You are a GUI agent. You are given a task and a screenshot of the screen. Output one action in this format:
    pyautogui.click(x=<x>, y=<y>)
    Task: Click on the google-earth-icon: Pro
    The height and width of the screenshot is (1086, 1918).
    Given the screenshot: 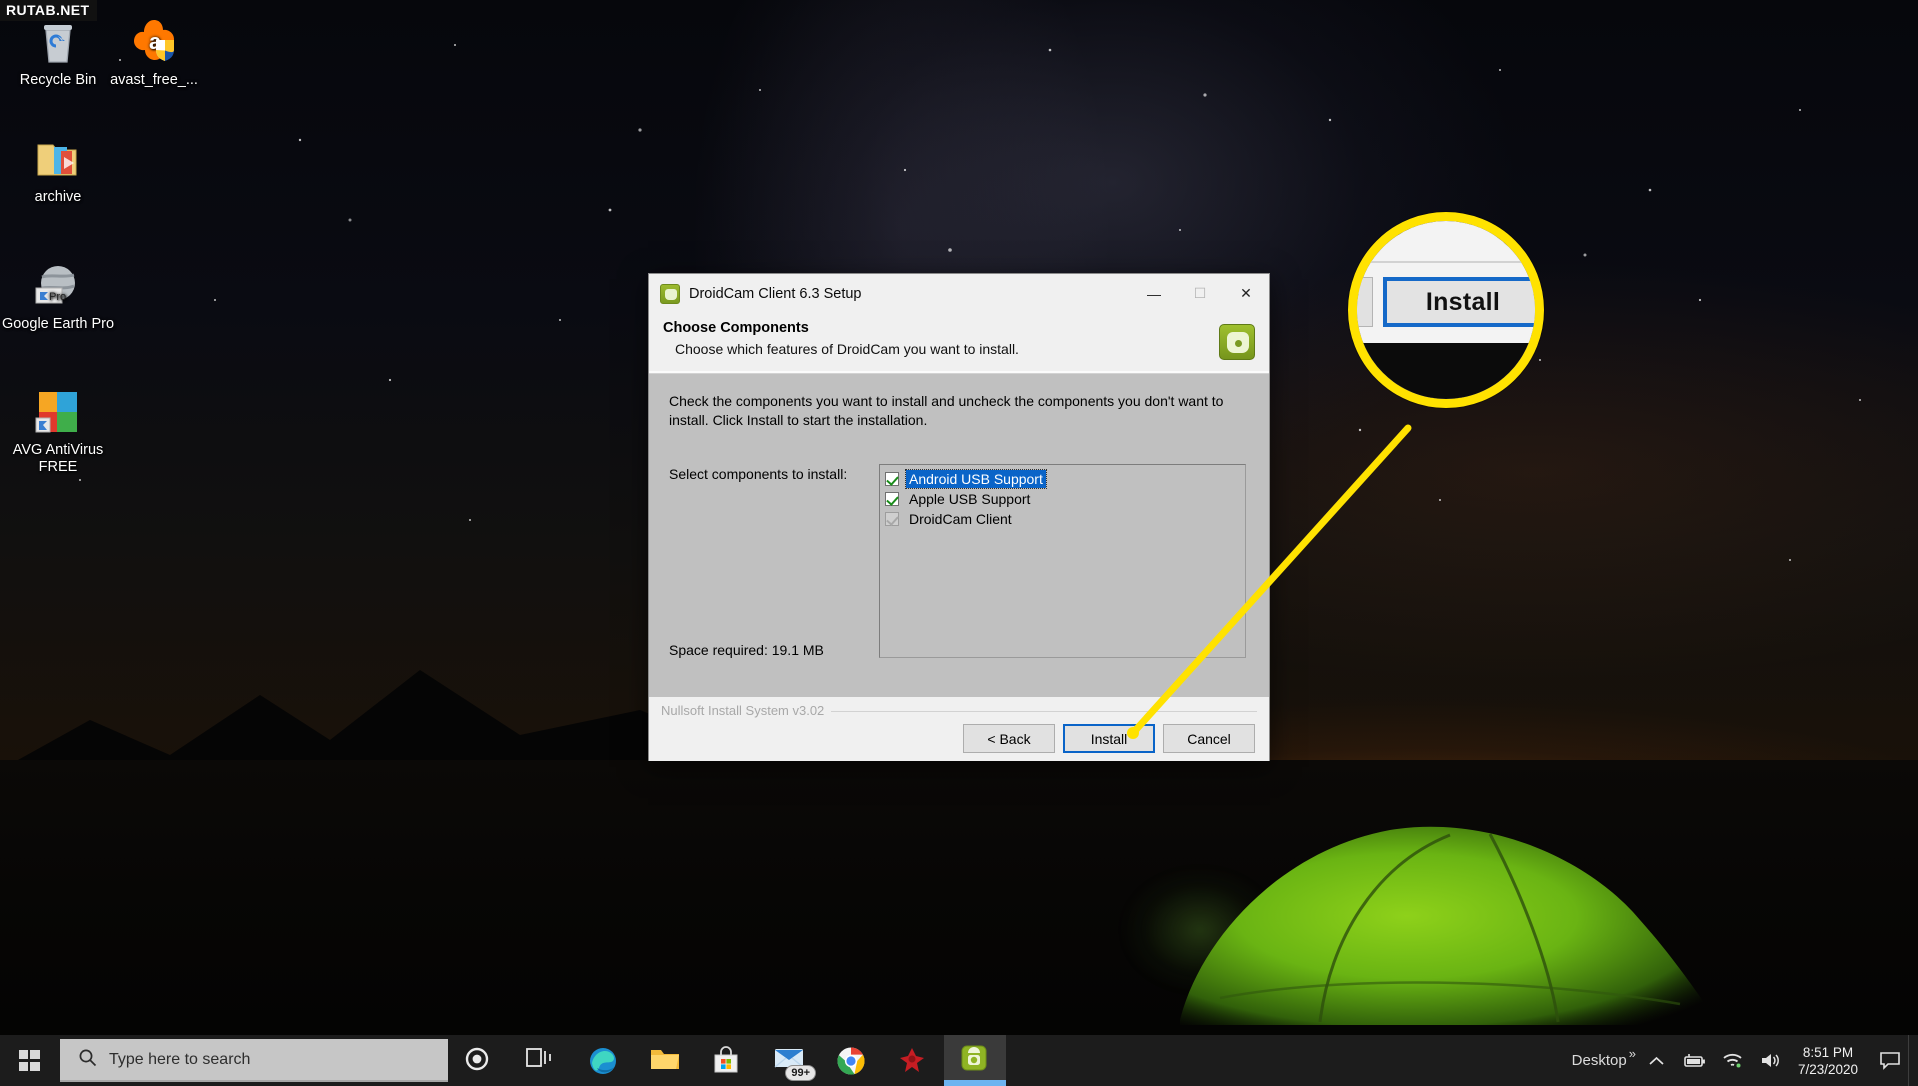 What is the action you would take?
    pyautogui.click(x=58, y=286)
    